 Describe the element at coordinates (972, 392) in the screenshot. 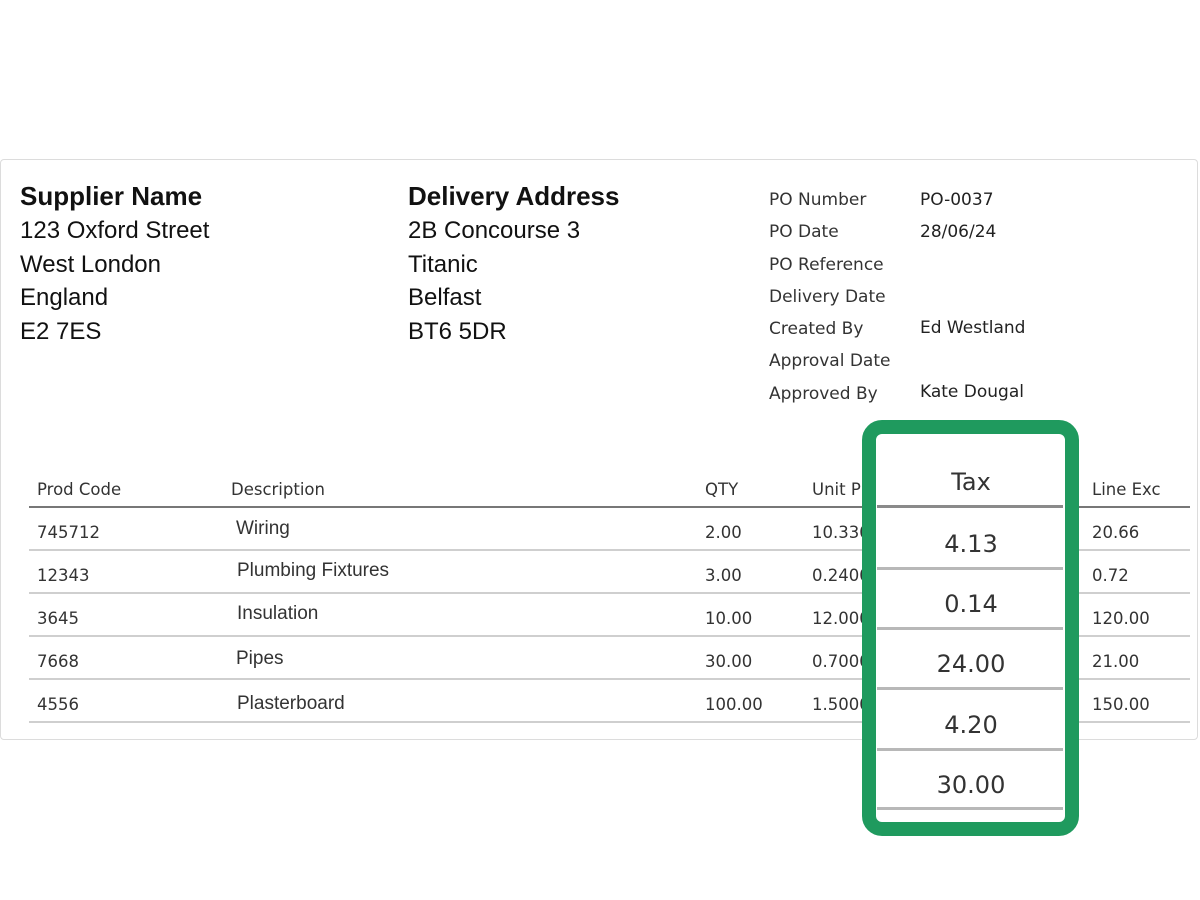

I see `approved-by-value: Kate Dougal` at that location.